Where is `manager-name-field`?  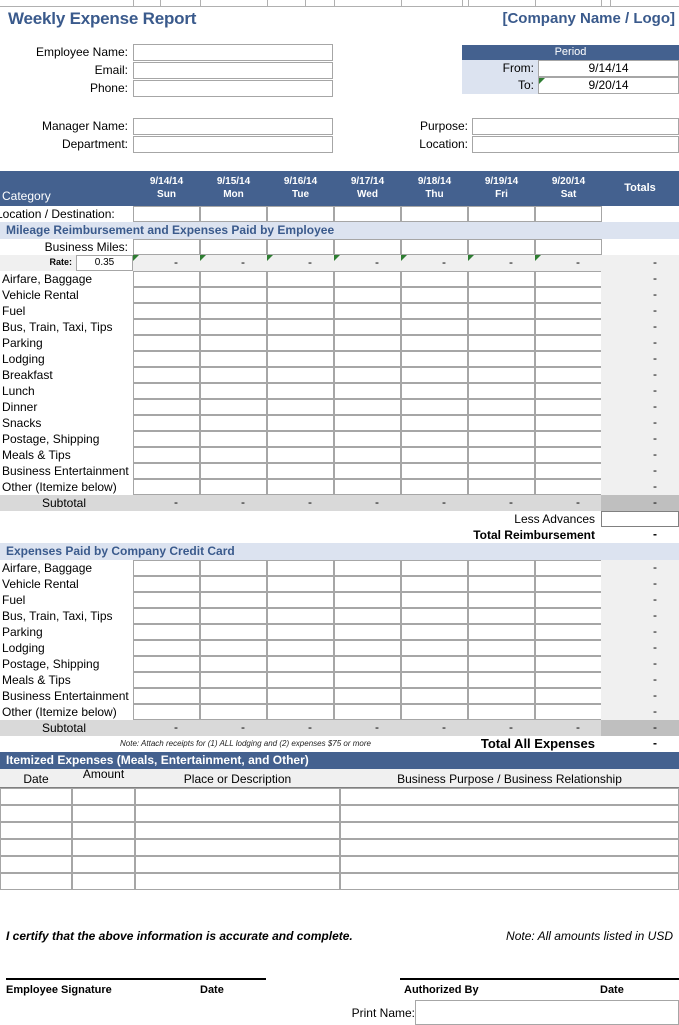 manager-name-field is located at coordinates (233, 126).